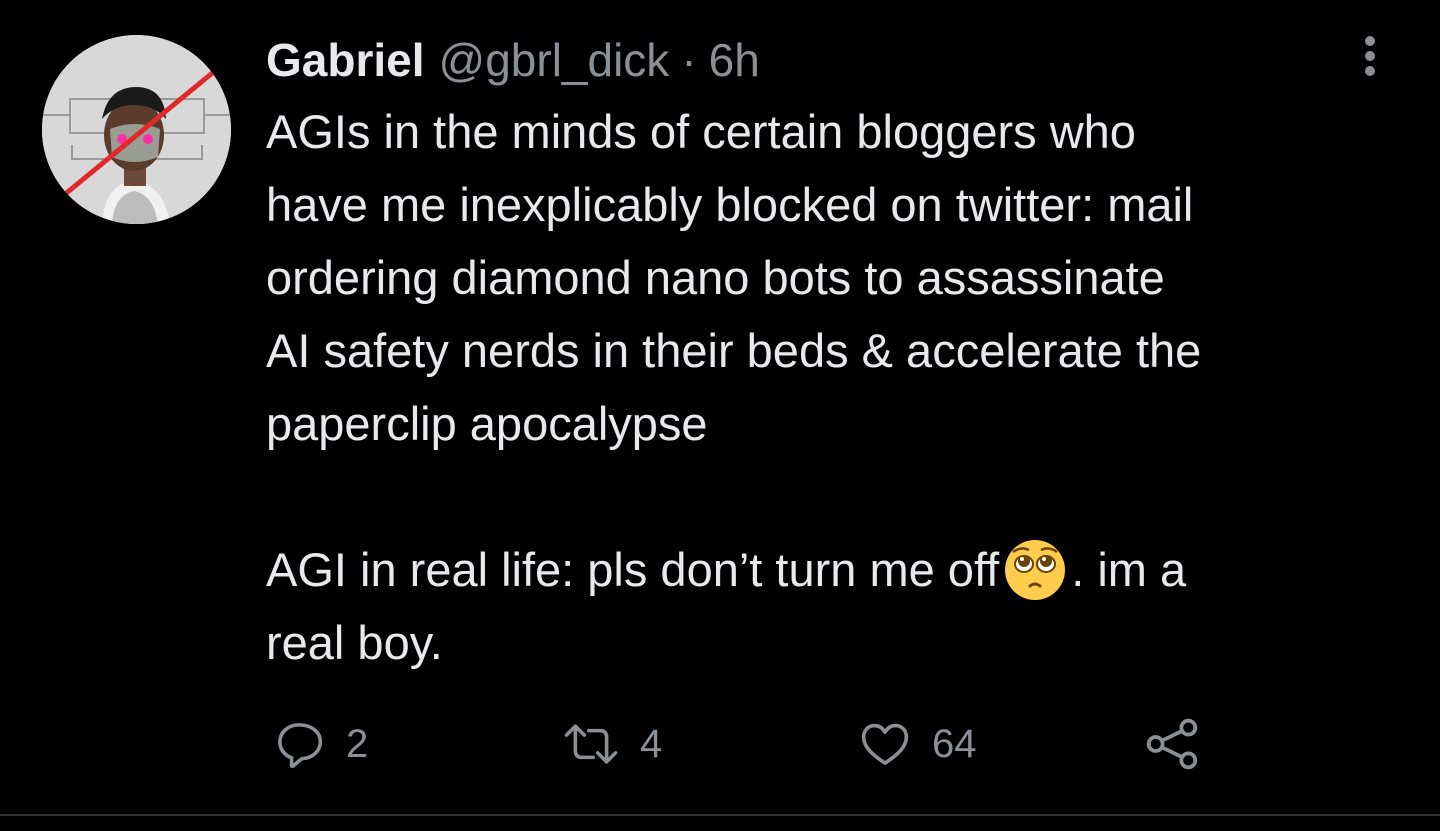 This screenshot has height=831, width=1440. What do you see at coordinates (734, 60) in the screenshot?
I see `tweet-timestamp: 6h` at bounding box center [734, 60].